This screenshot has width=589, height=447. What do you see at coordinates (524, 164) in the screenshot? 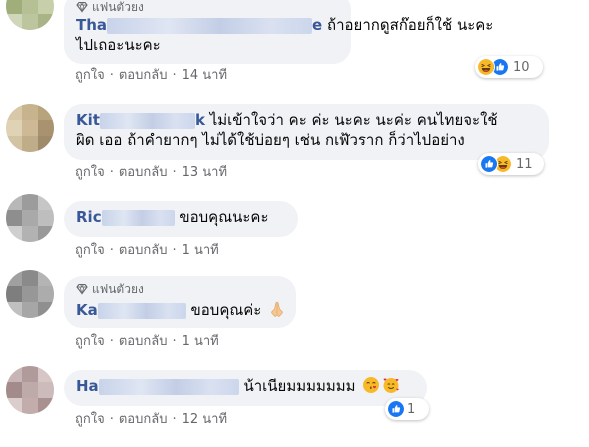
I see `reaction-count: 11` at bounding box center [524, 164].